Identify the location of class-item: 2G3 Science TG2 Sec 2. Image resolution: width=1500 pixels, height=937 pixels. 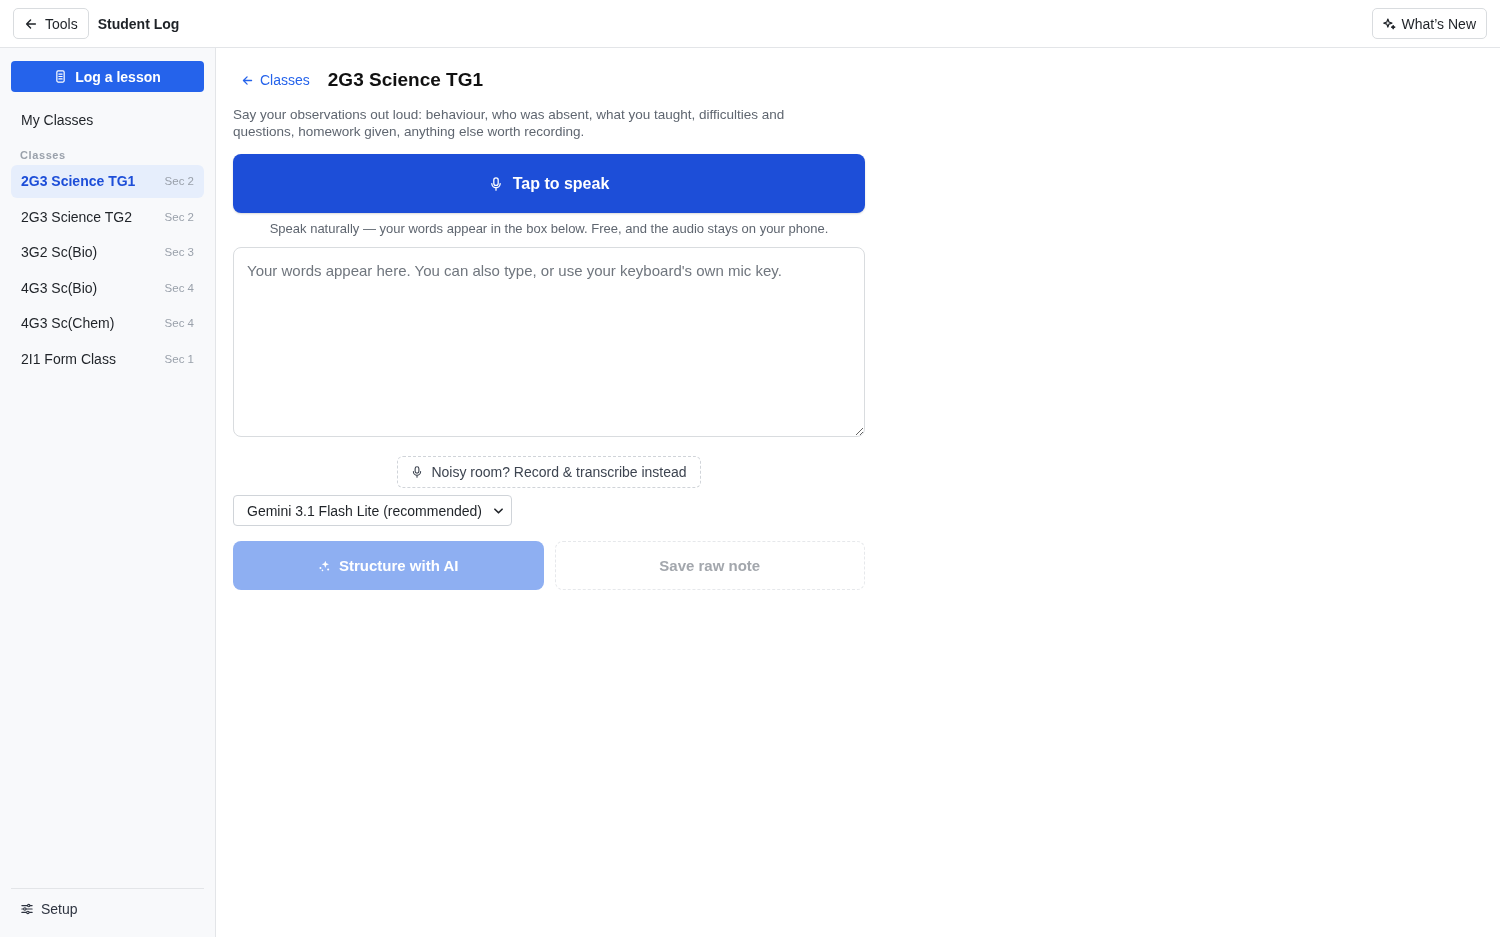
(107, 216).